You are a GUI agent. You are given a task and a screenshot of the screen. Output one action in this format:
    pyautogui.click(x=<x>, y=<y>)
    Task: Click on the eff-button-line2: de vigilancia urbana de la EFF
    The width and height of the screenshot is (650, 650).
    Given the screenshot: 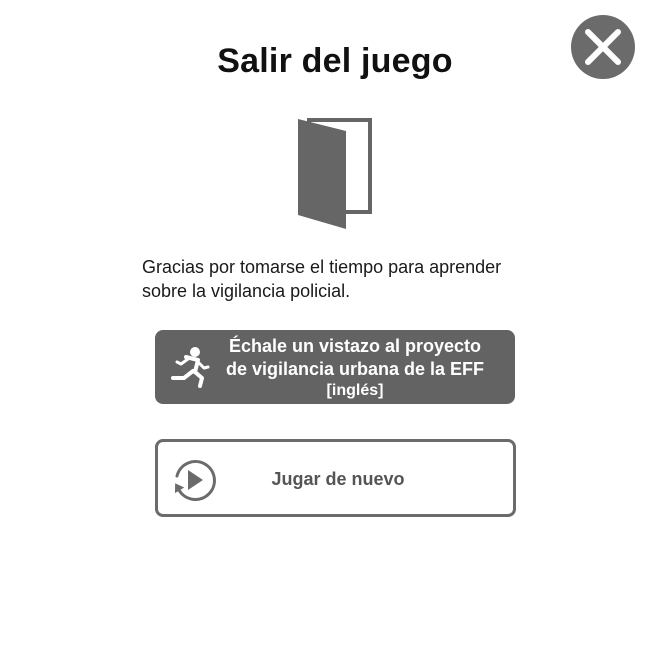 What is the action you would take?
    pyautogui.click(x=355, y=369)
    